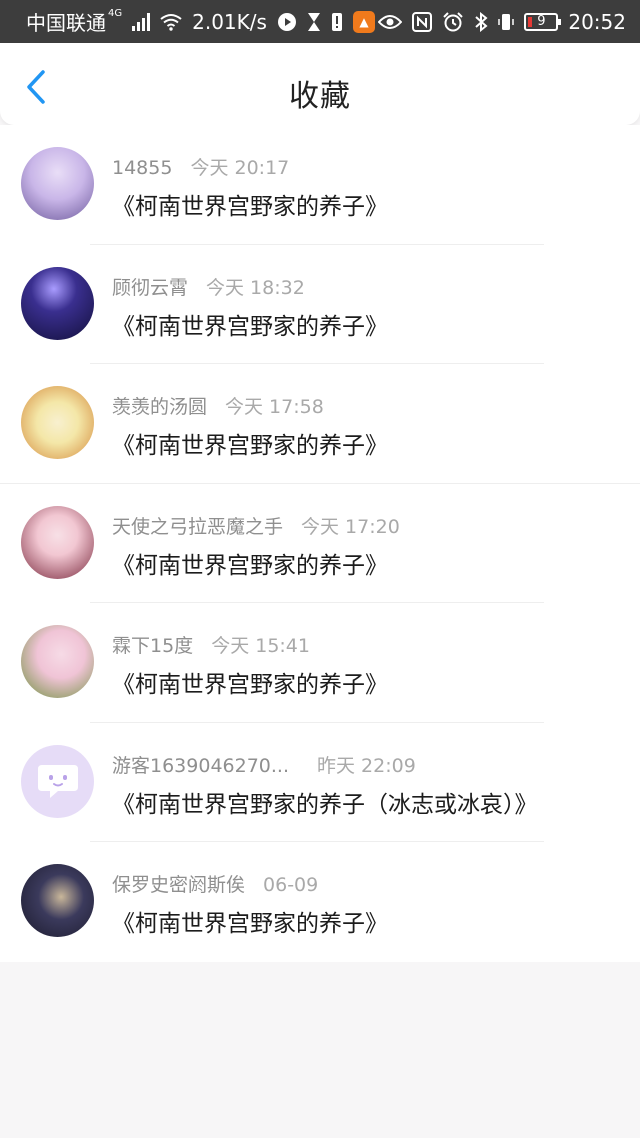  Describe the element at coordinates (506, 22) in the screenshot. I see `vibrate-icon` at that location.